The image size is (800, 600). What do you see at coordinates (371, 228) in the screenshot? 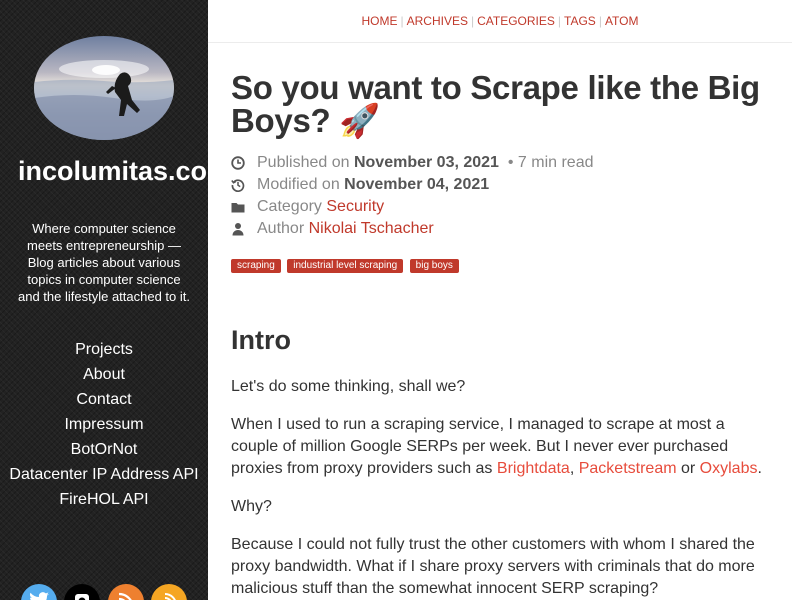
I see `author-link: Nikolai Tschacher` at bounding box center [371, 228].